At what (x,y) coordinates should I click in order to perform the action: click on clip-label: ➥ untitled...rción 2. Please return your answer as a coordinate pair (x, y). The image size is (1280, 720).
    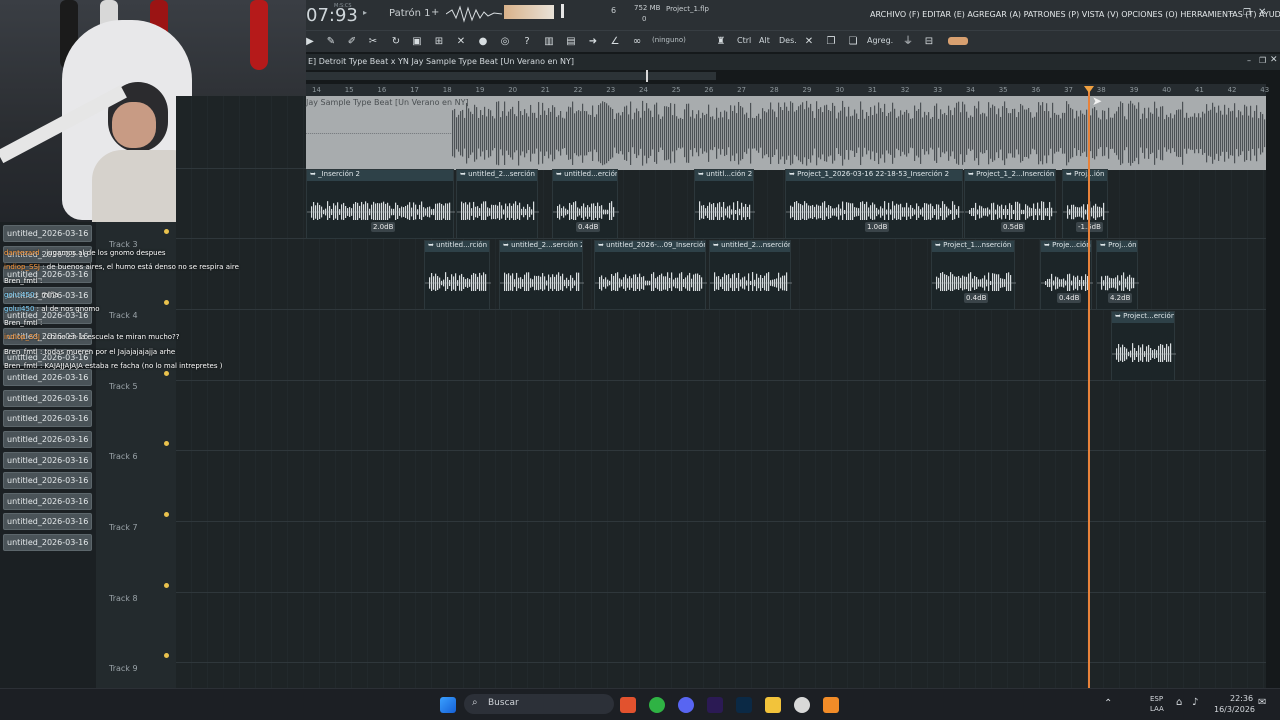
    Looking at the image, I should click on (457, 246).